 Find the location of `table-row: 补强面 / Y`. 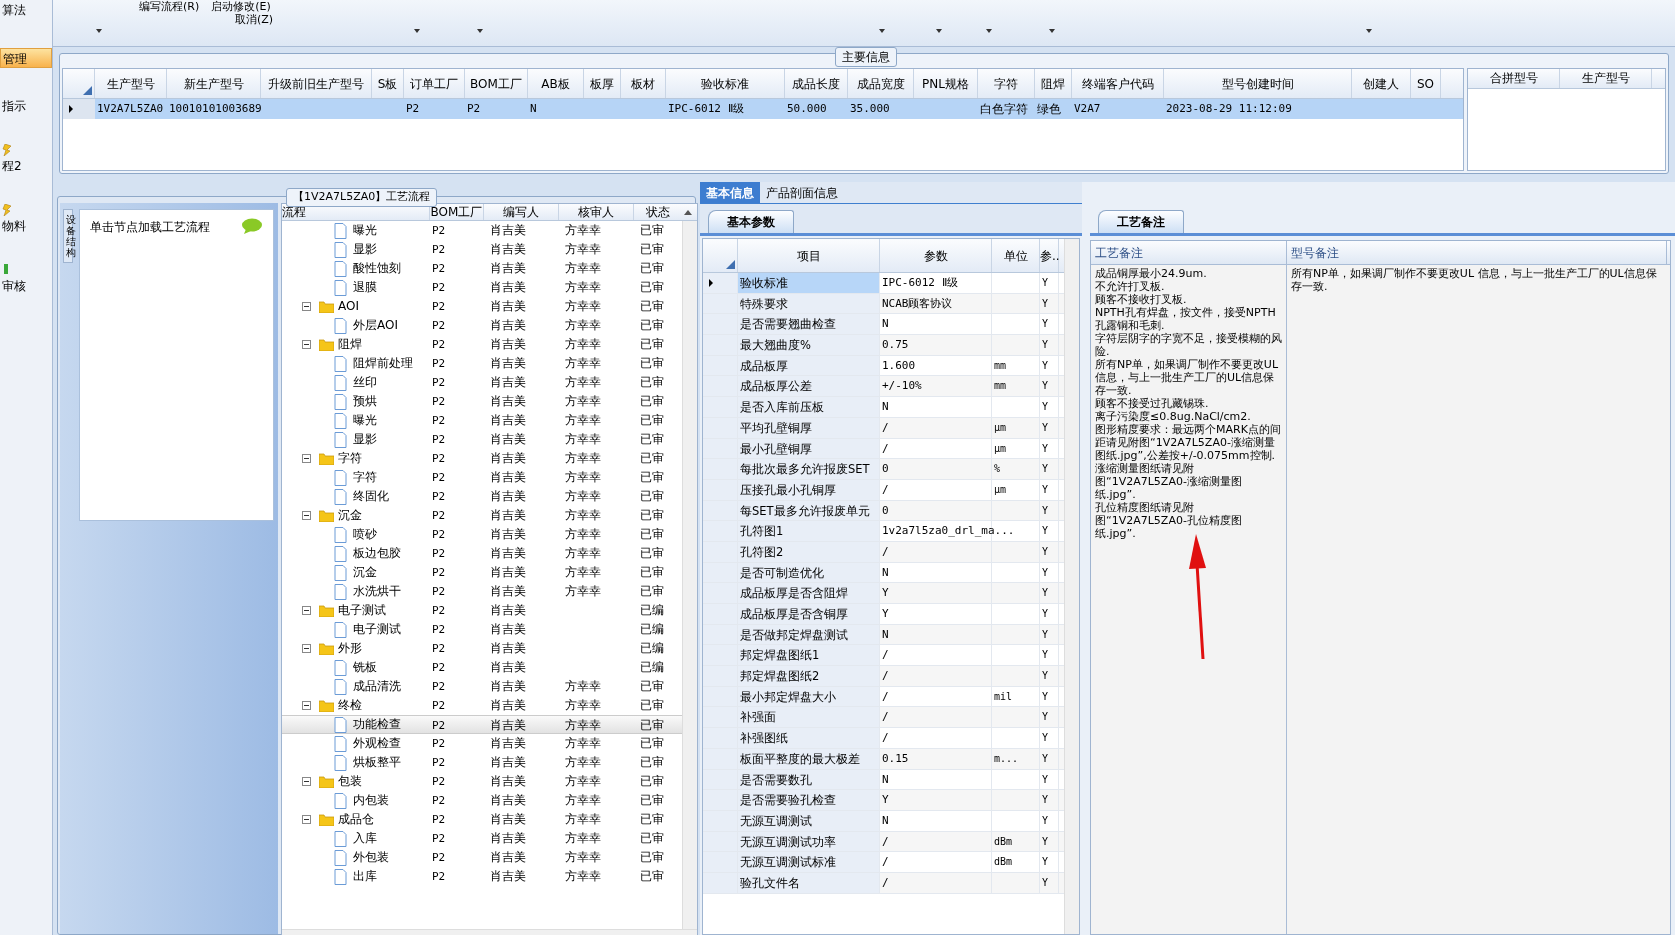

table-row: 补强面 / Y is located at coordinates (883, 718).